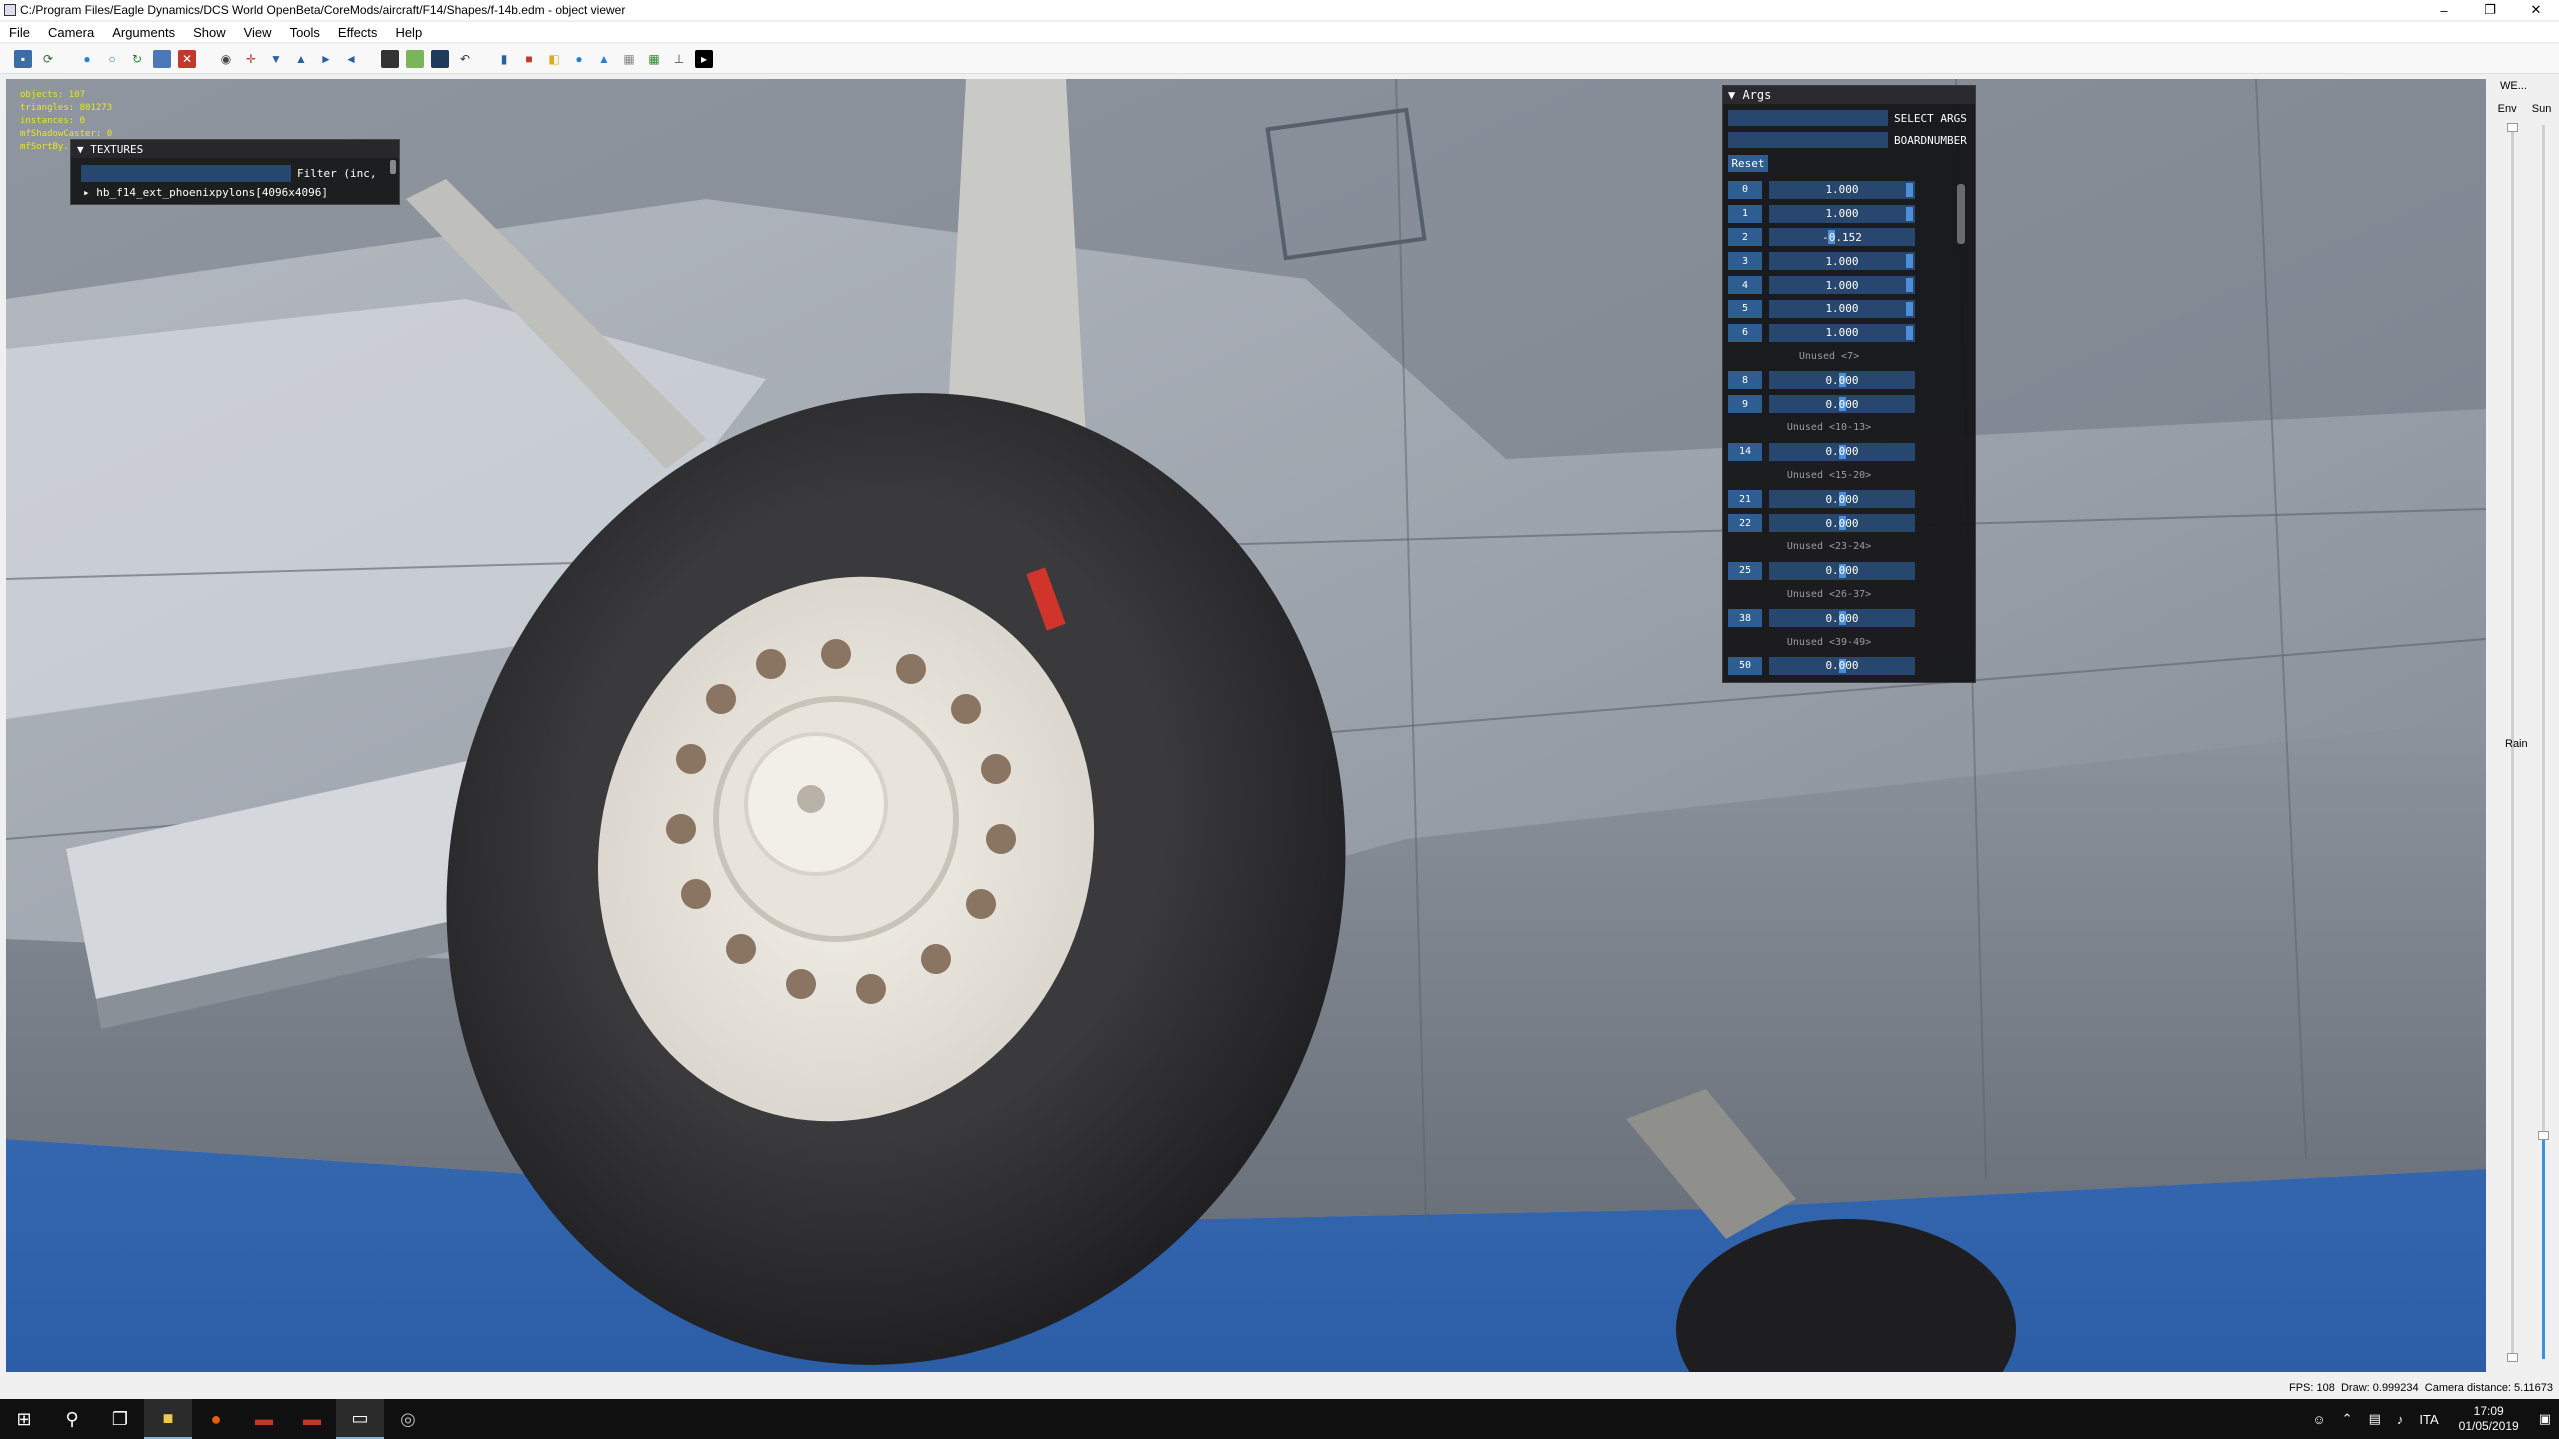  I want to click on menu-effects: Effects, so click(358, 32).